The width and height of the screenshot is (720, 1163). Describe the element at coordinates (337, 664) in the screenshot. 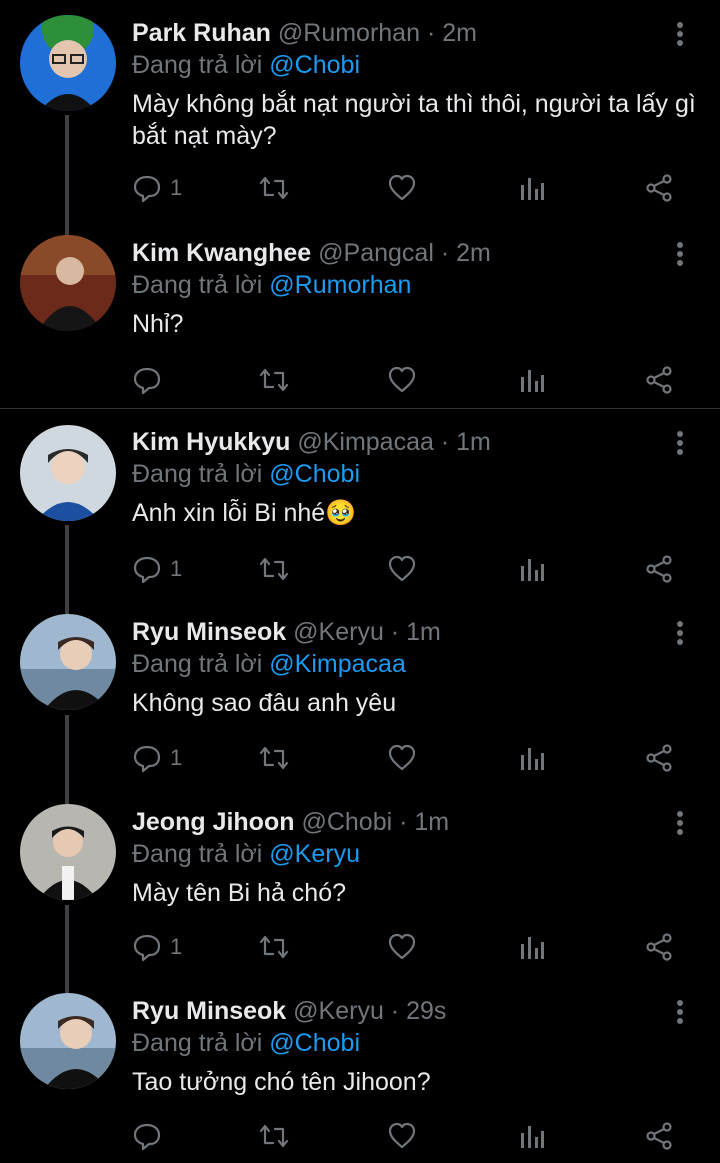

I see `mention-link: @Kimpacaa` at that location.